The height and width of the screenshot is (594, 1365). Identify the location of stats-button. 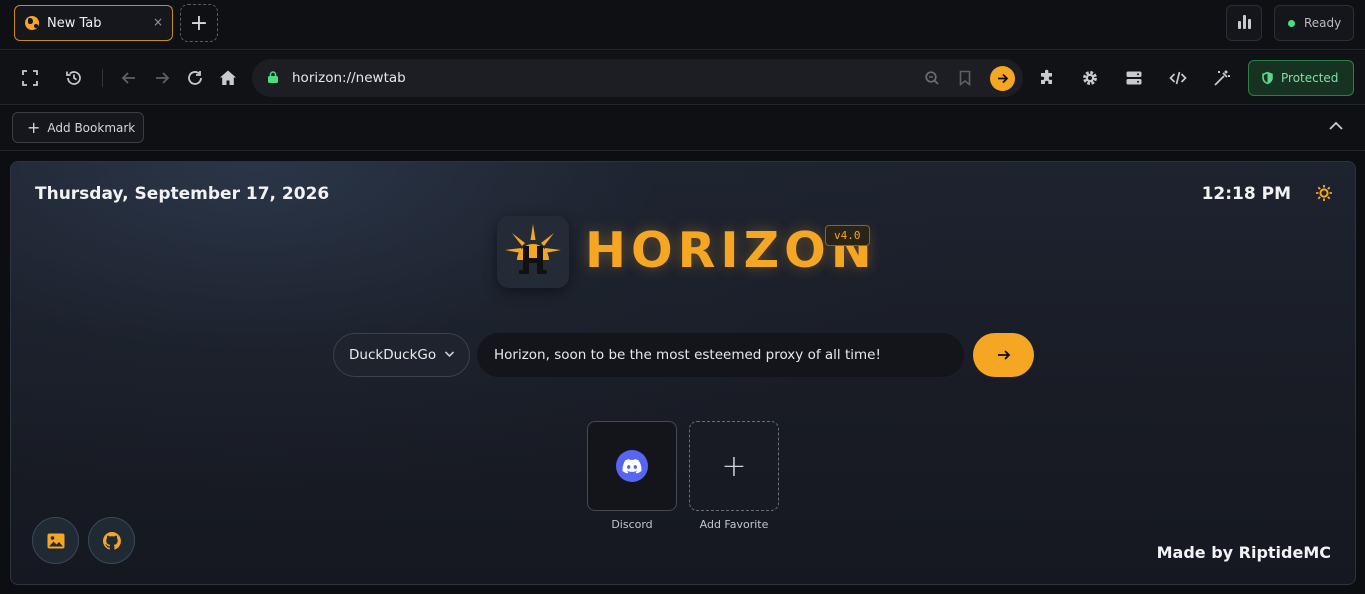
(1244, 23).